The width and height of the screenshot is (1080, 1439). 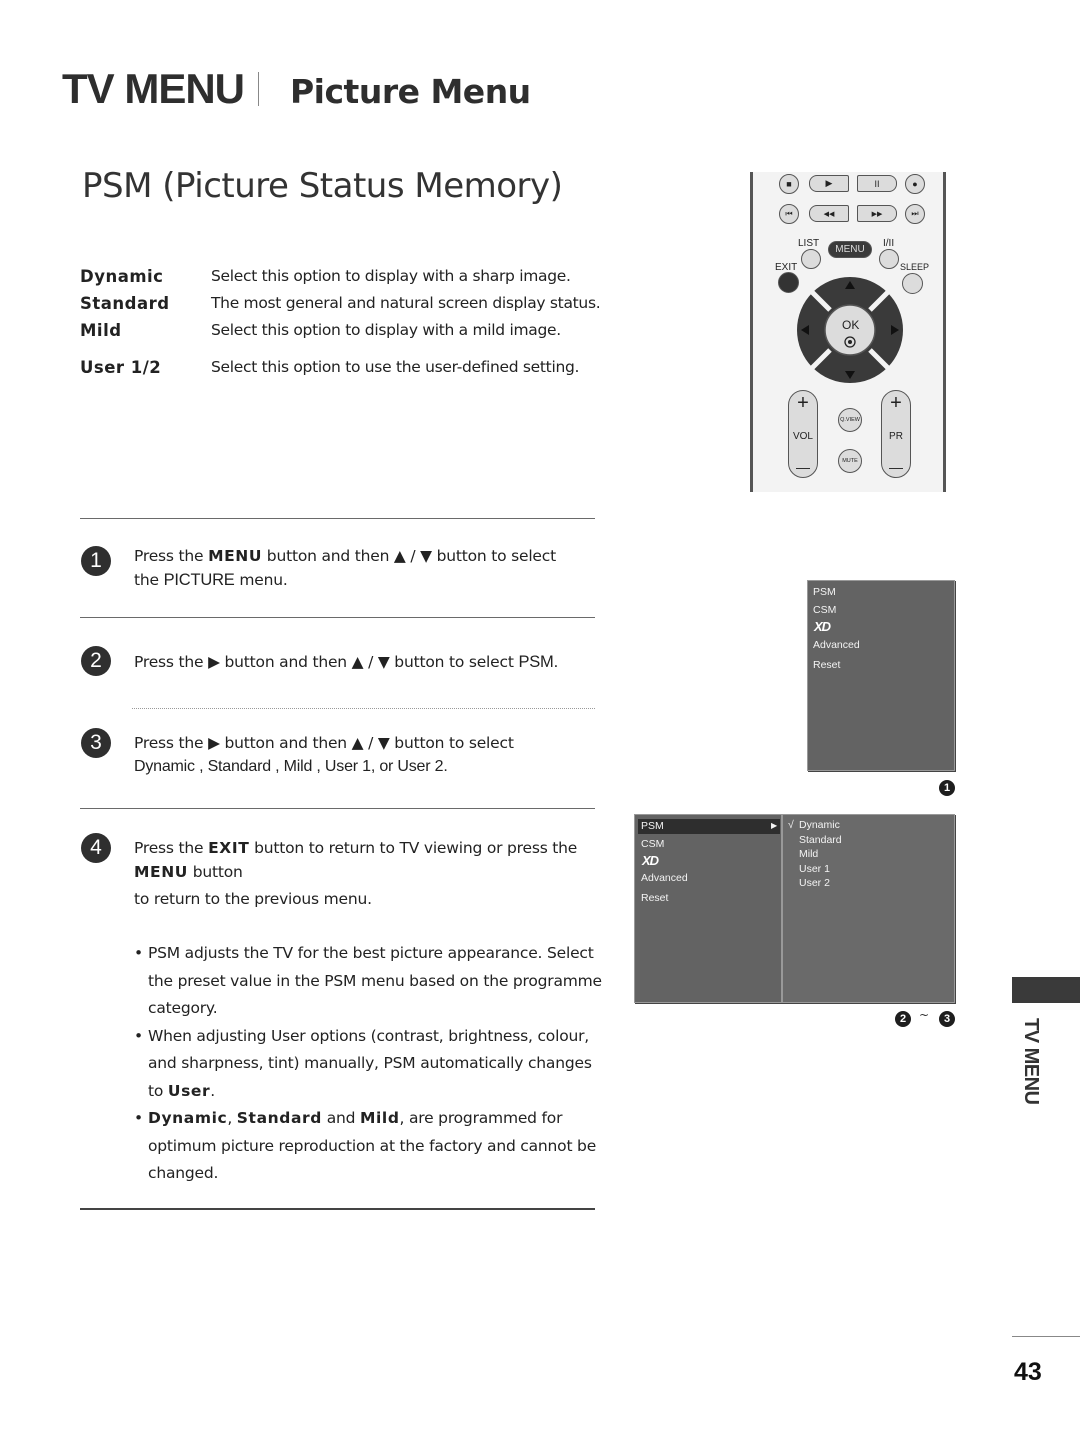 What do you see at coordinates (829, 183) in the screenshot?
I see `play-button: ▶` at bounding box center [829, 183].